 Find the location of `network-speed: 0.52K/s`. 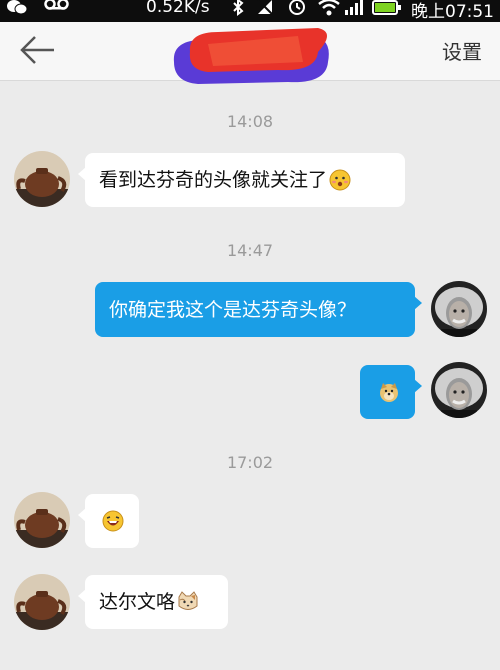

network-speed: 0.52K/s is located at coordinates (178, 8).